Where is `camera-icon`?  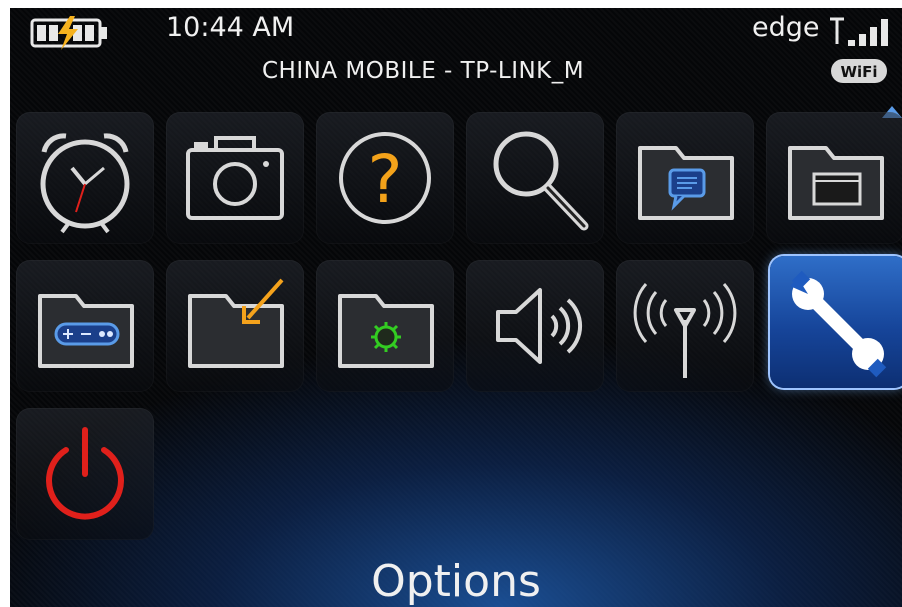
camera-icon is located at coordinates (235, 178).